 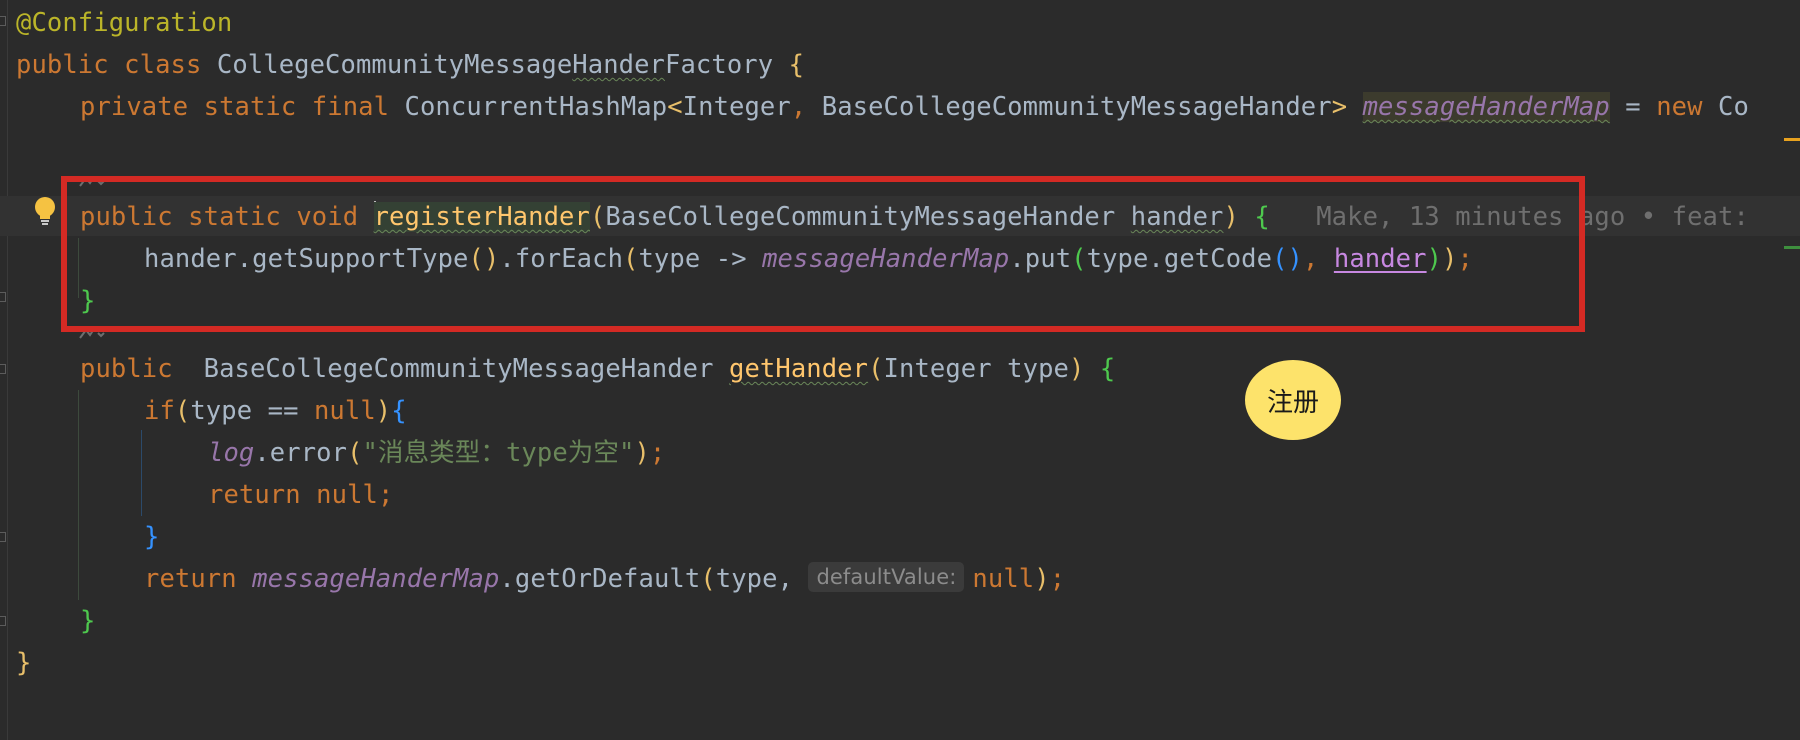 What do you see at coordinates (163, 65) in the screenshot?
I see `keyword-token: class` at bounding box center [163, 65].